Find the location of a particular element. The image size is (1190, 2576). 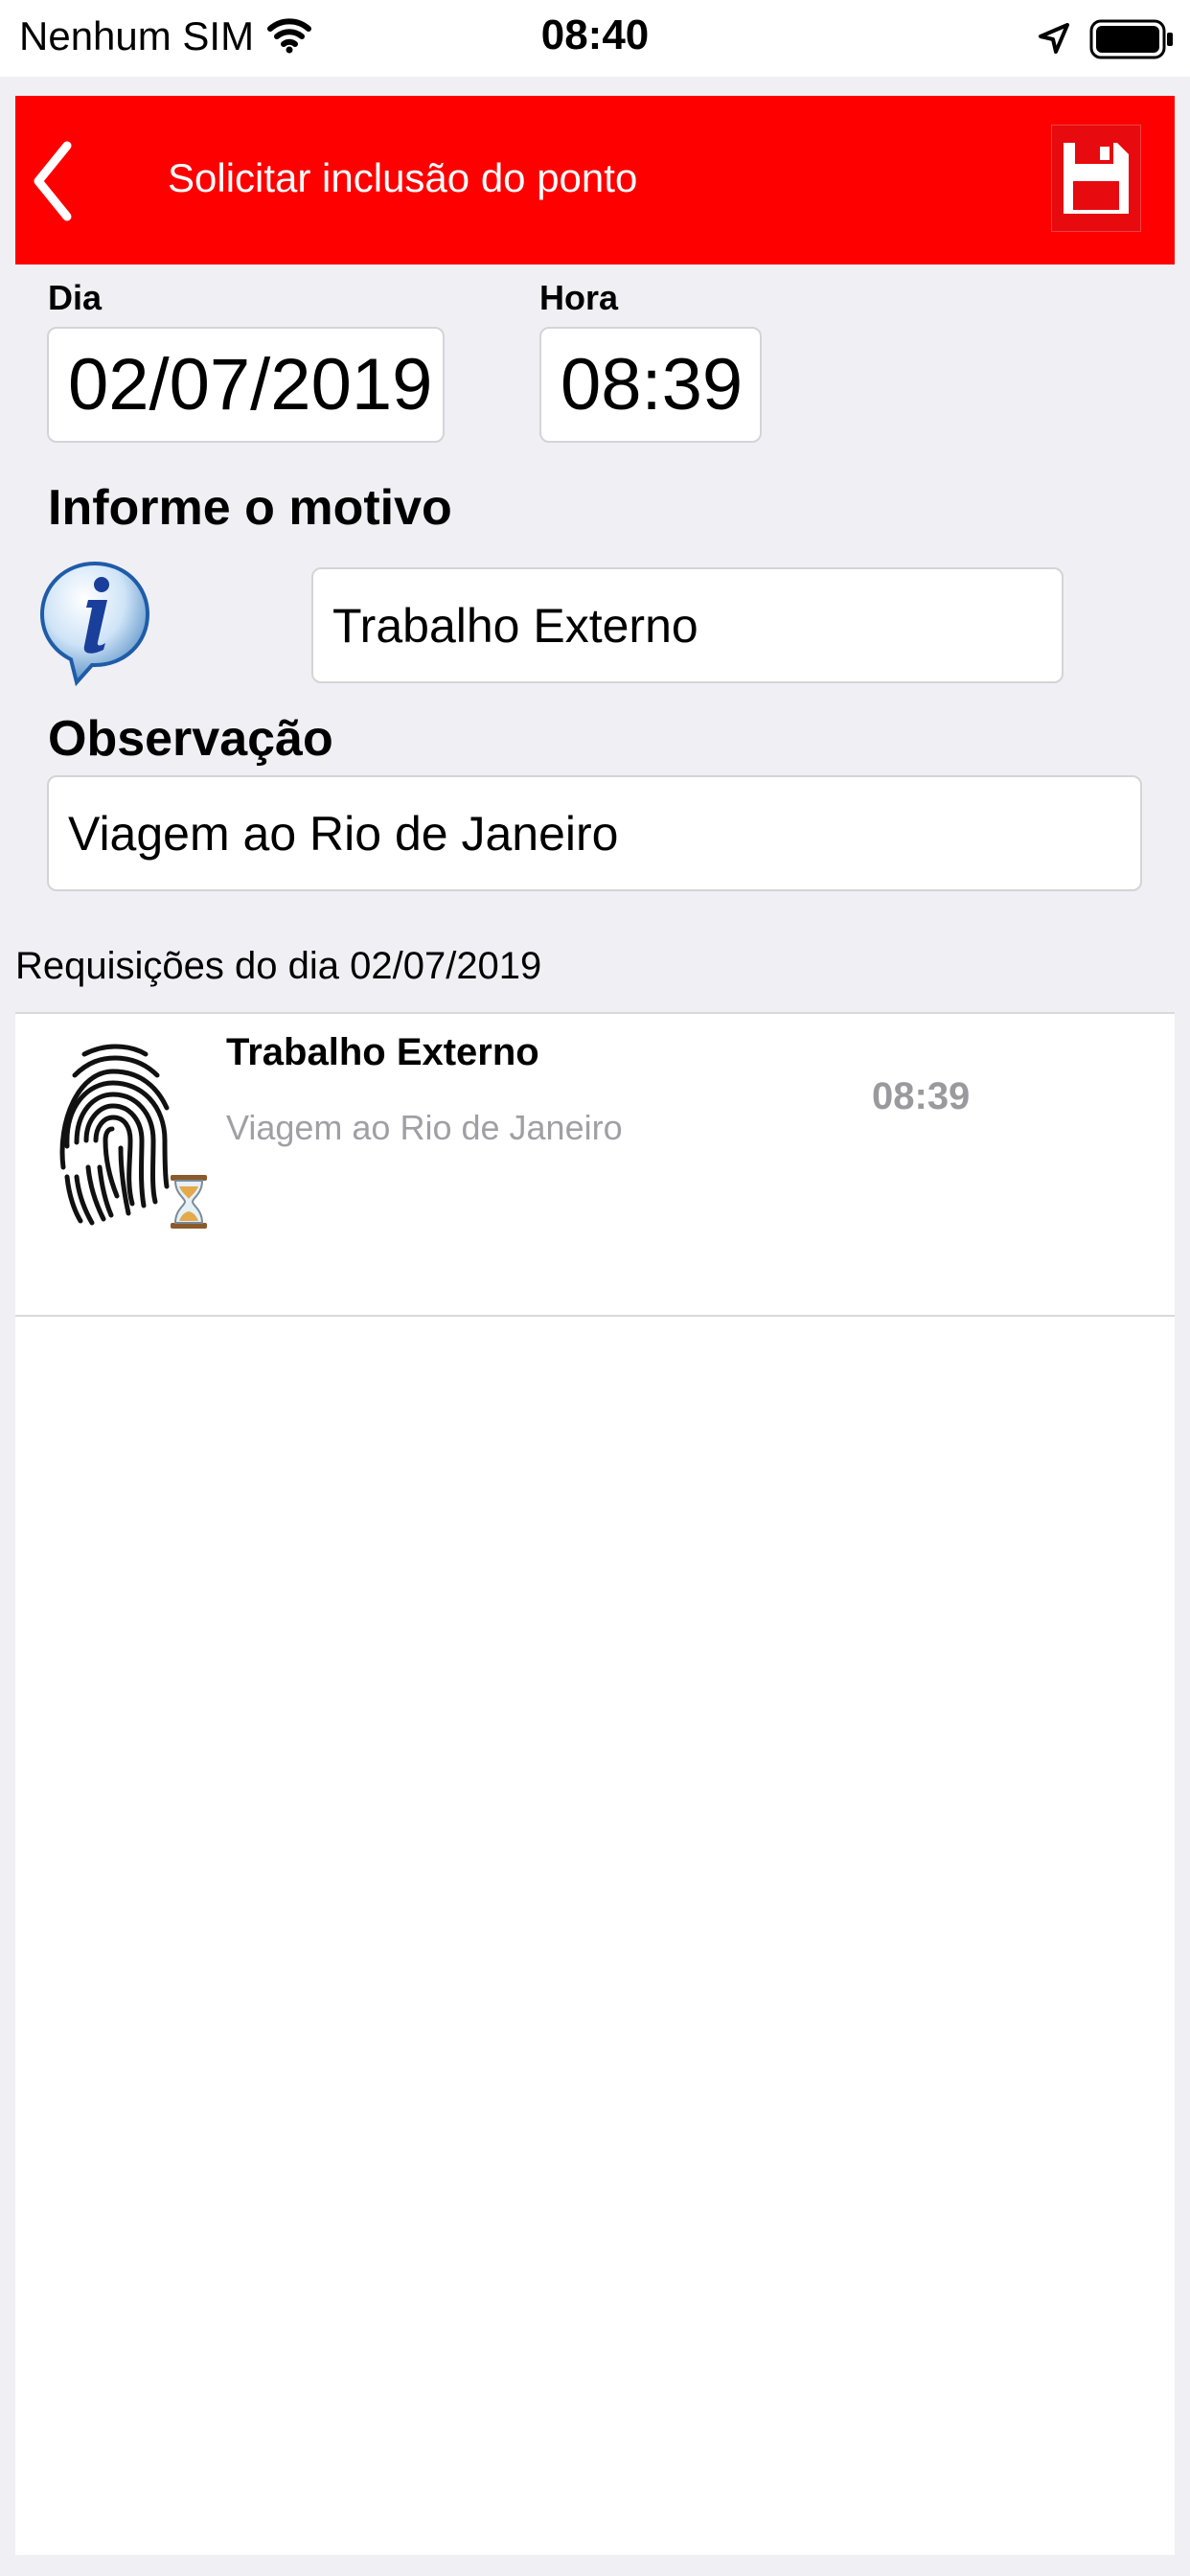

status-bar: Nenhum SIM 08:40 is located at coordinates (595, 38).